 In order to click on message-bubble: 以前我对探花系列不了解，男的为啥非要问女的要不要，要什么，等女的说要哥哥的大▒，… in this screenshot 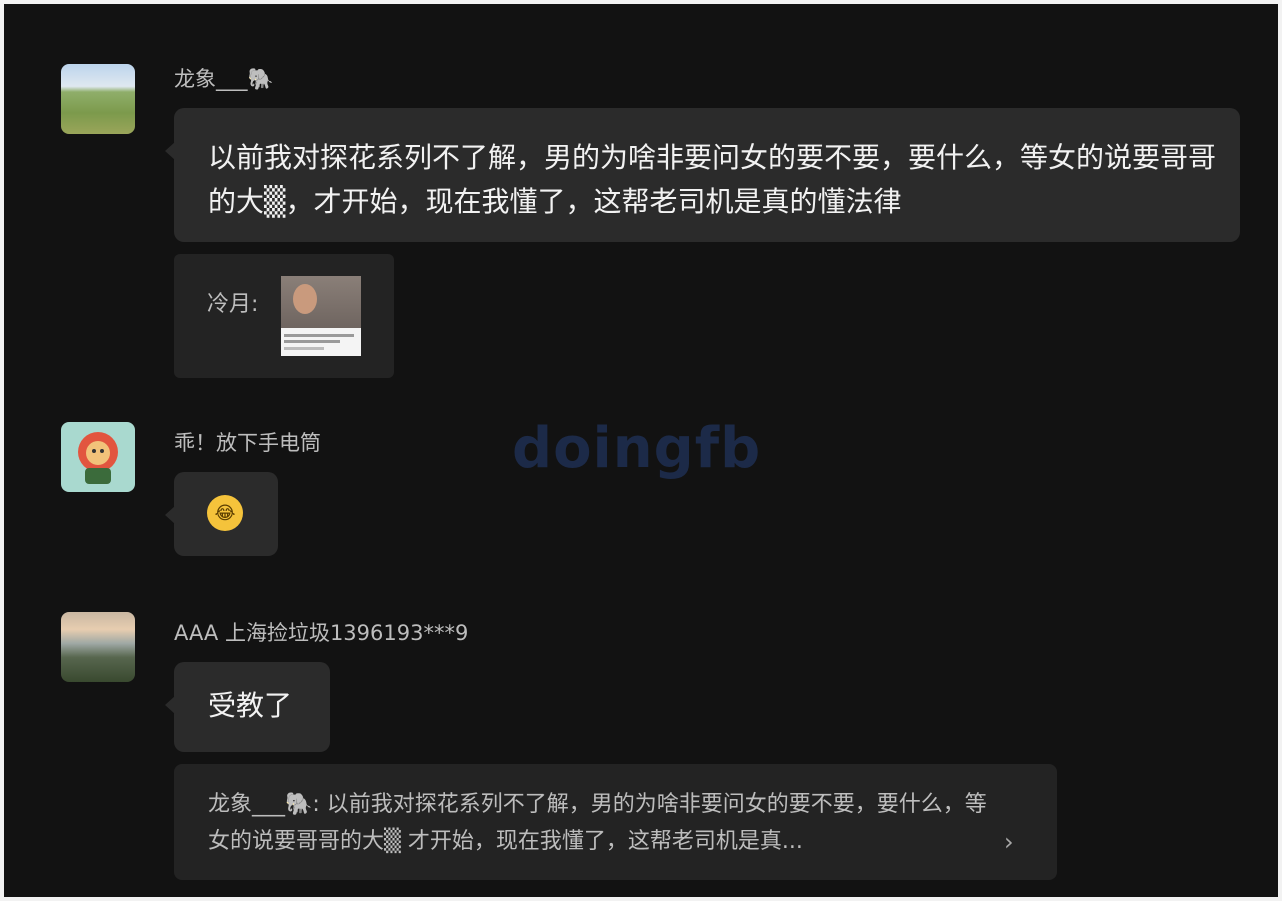, I will do `click(702, 175)`.